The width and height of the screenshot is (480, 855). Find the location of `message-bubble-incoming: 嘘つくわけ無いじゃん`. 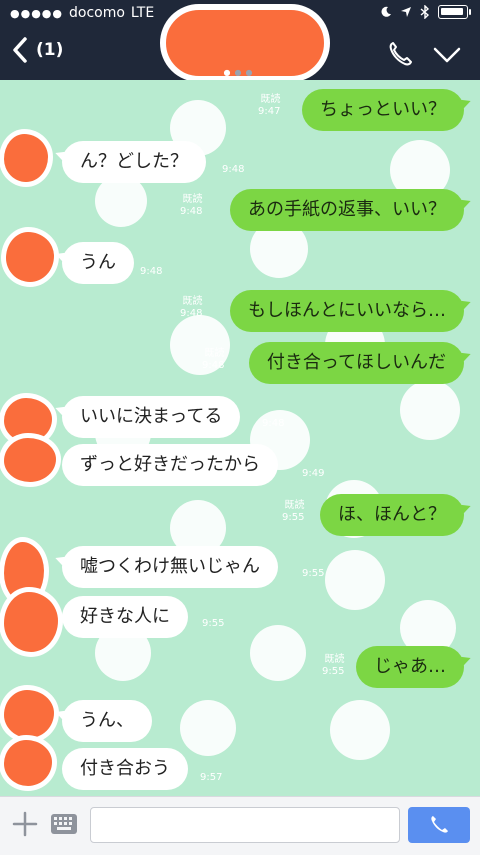

message-bubble-incoming: 嘘つくわけ無いじゃん is located at coordinates (170, 567).